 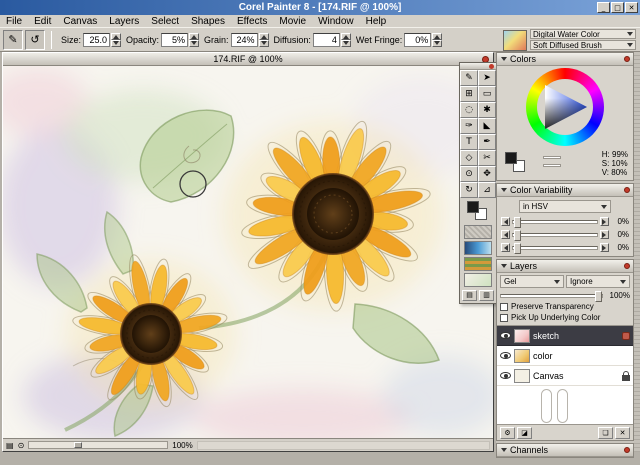 What do you see at coordinates (418, 39) in the screenshot?
I see `wet-fringe-field-input: 0%` at bounding box center [418, 39].